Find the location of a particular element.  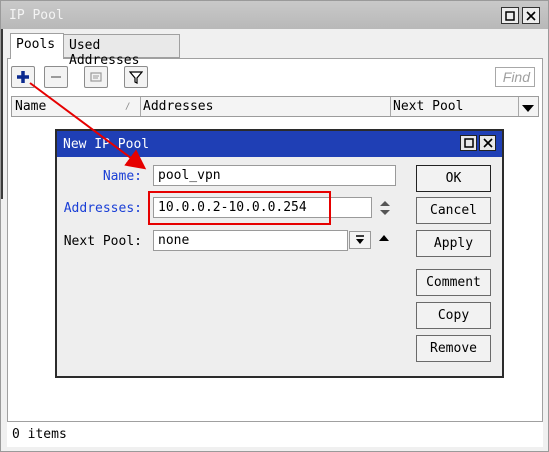

remove-field-up-icon is located at coordinates (384, 242).